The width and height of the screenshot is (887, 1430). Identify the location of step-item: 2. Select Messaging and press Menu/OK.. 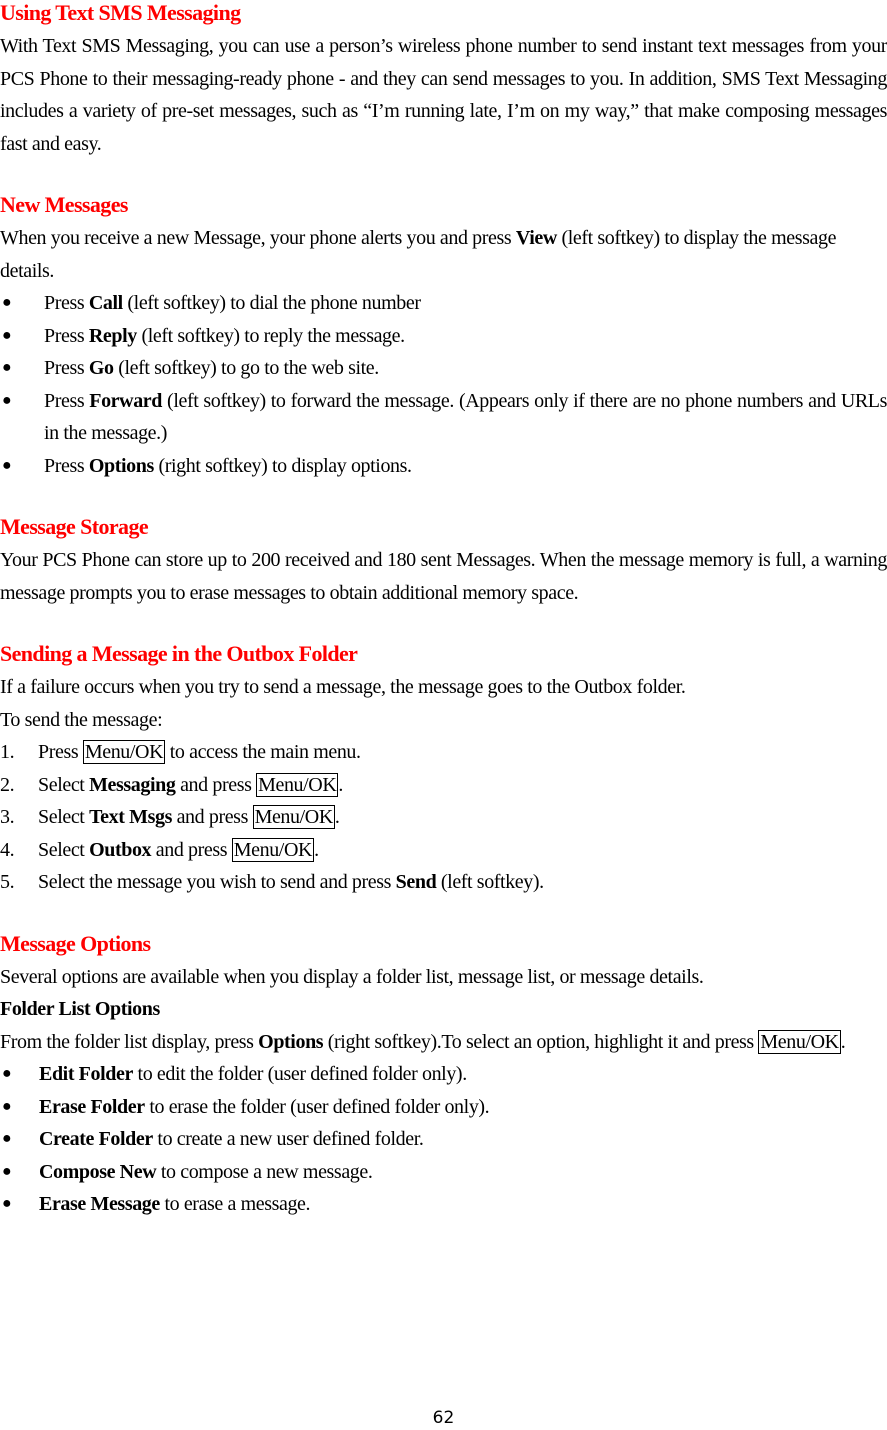
(443, 785).